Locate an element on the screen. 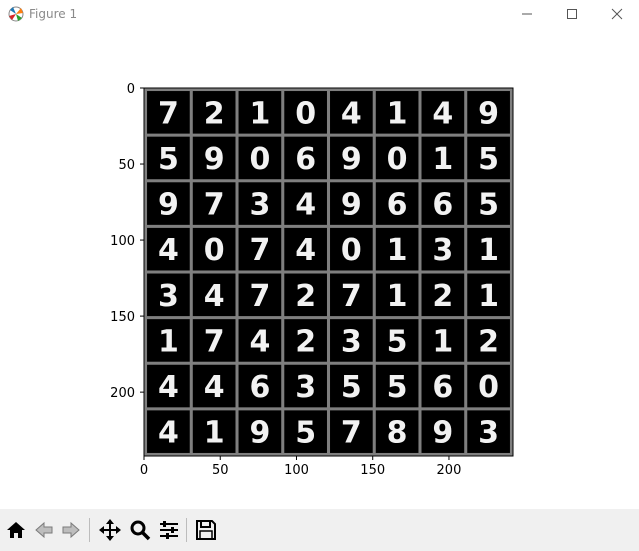  pan-icon is located at coordinates (110, 530).